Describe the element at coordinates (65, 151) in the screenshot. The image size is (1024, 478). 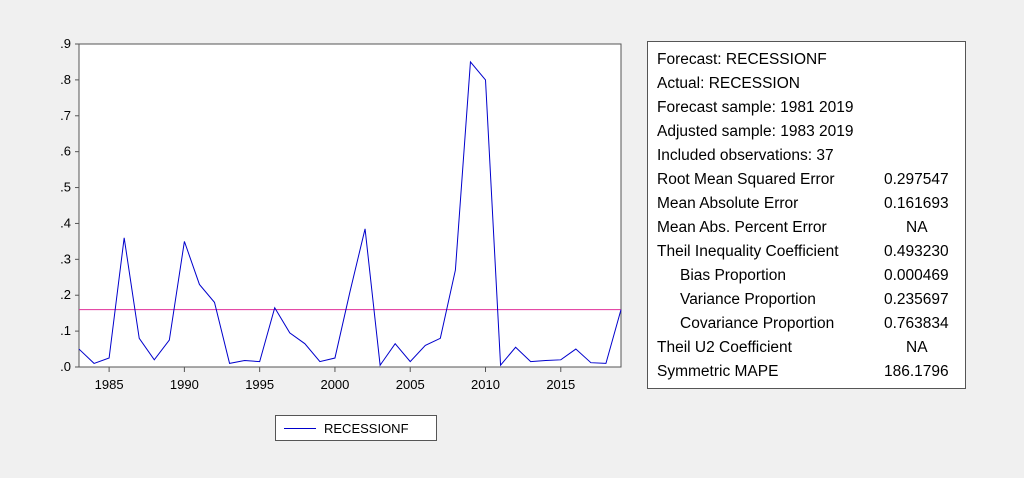
I see `y-tick-label: .6` at that location.